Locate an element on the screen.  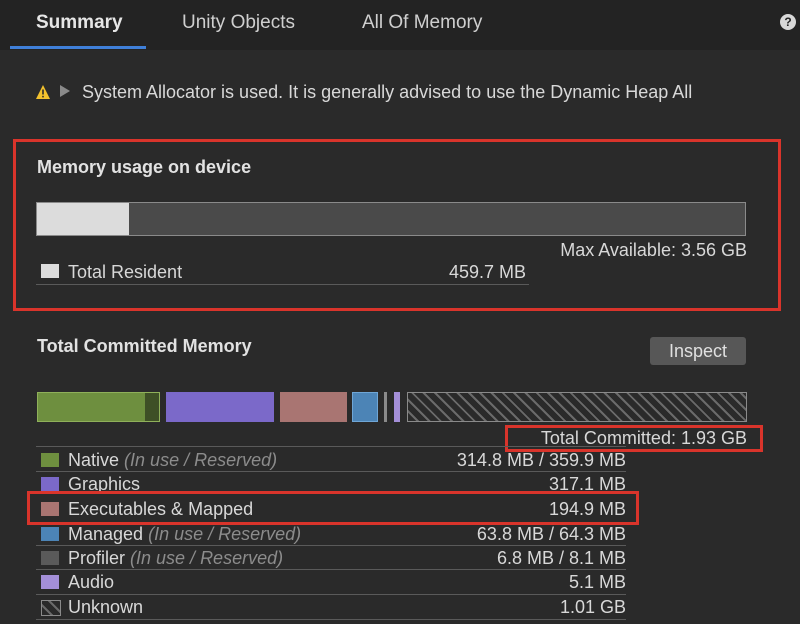
managed-note: (In use / Reserved) is located at coordinates (225, 534).